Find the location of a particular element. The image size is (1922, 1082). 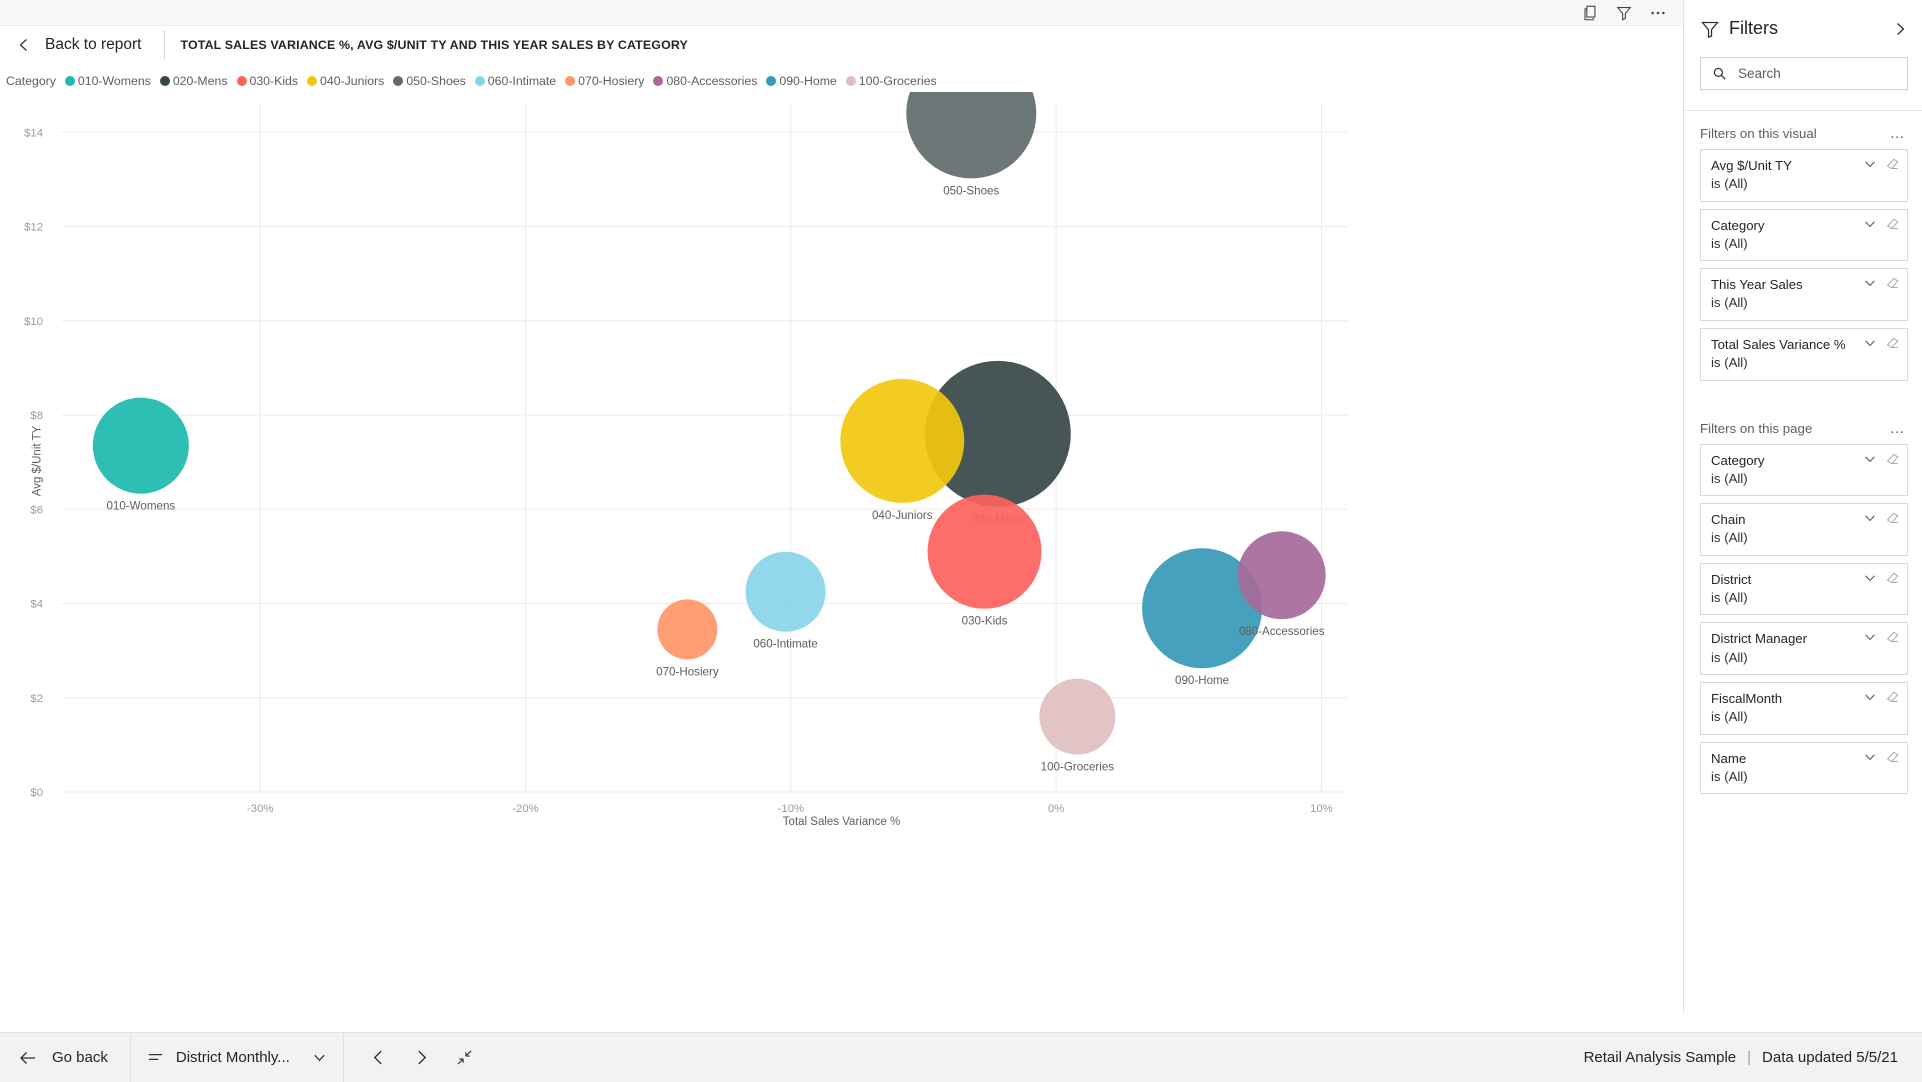

legend-item-020-mens: 020-Mens is located at coordinates (193, 81).